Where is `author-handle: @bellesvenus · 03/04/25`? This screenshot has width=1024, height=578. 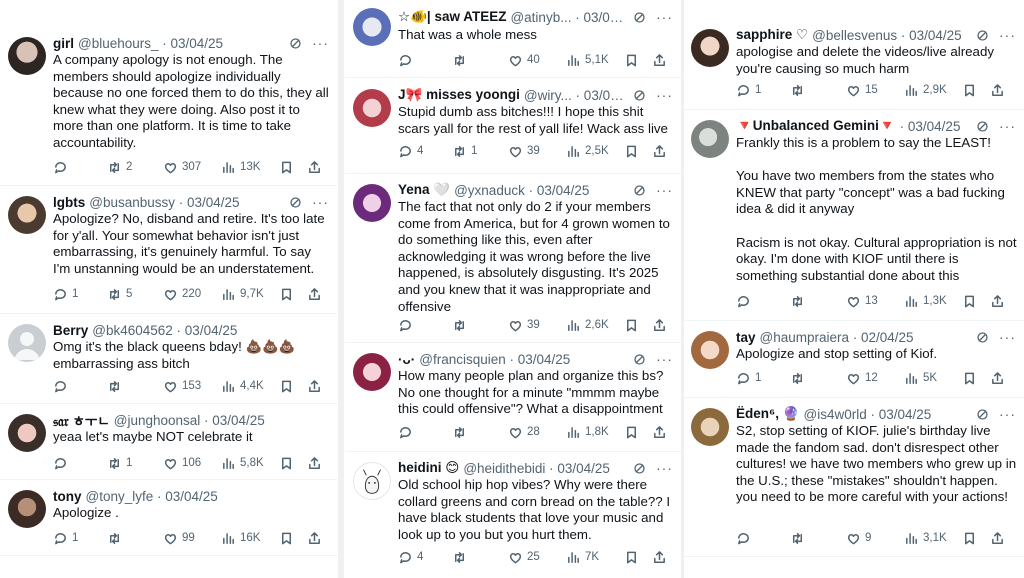
author-handle: @bellesvenus · 03/04/25 is located at coordinates (887, 35).